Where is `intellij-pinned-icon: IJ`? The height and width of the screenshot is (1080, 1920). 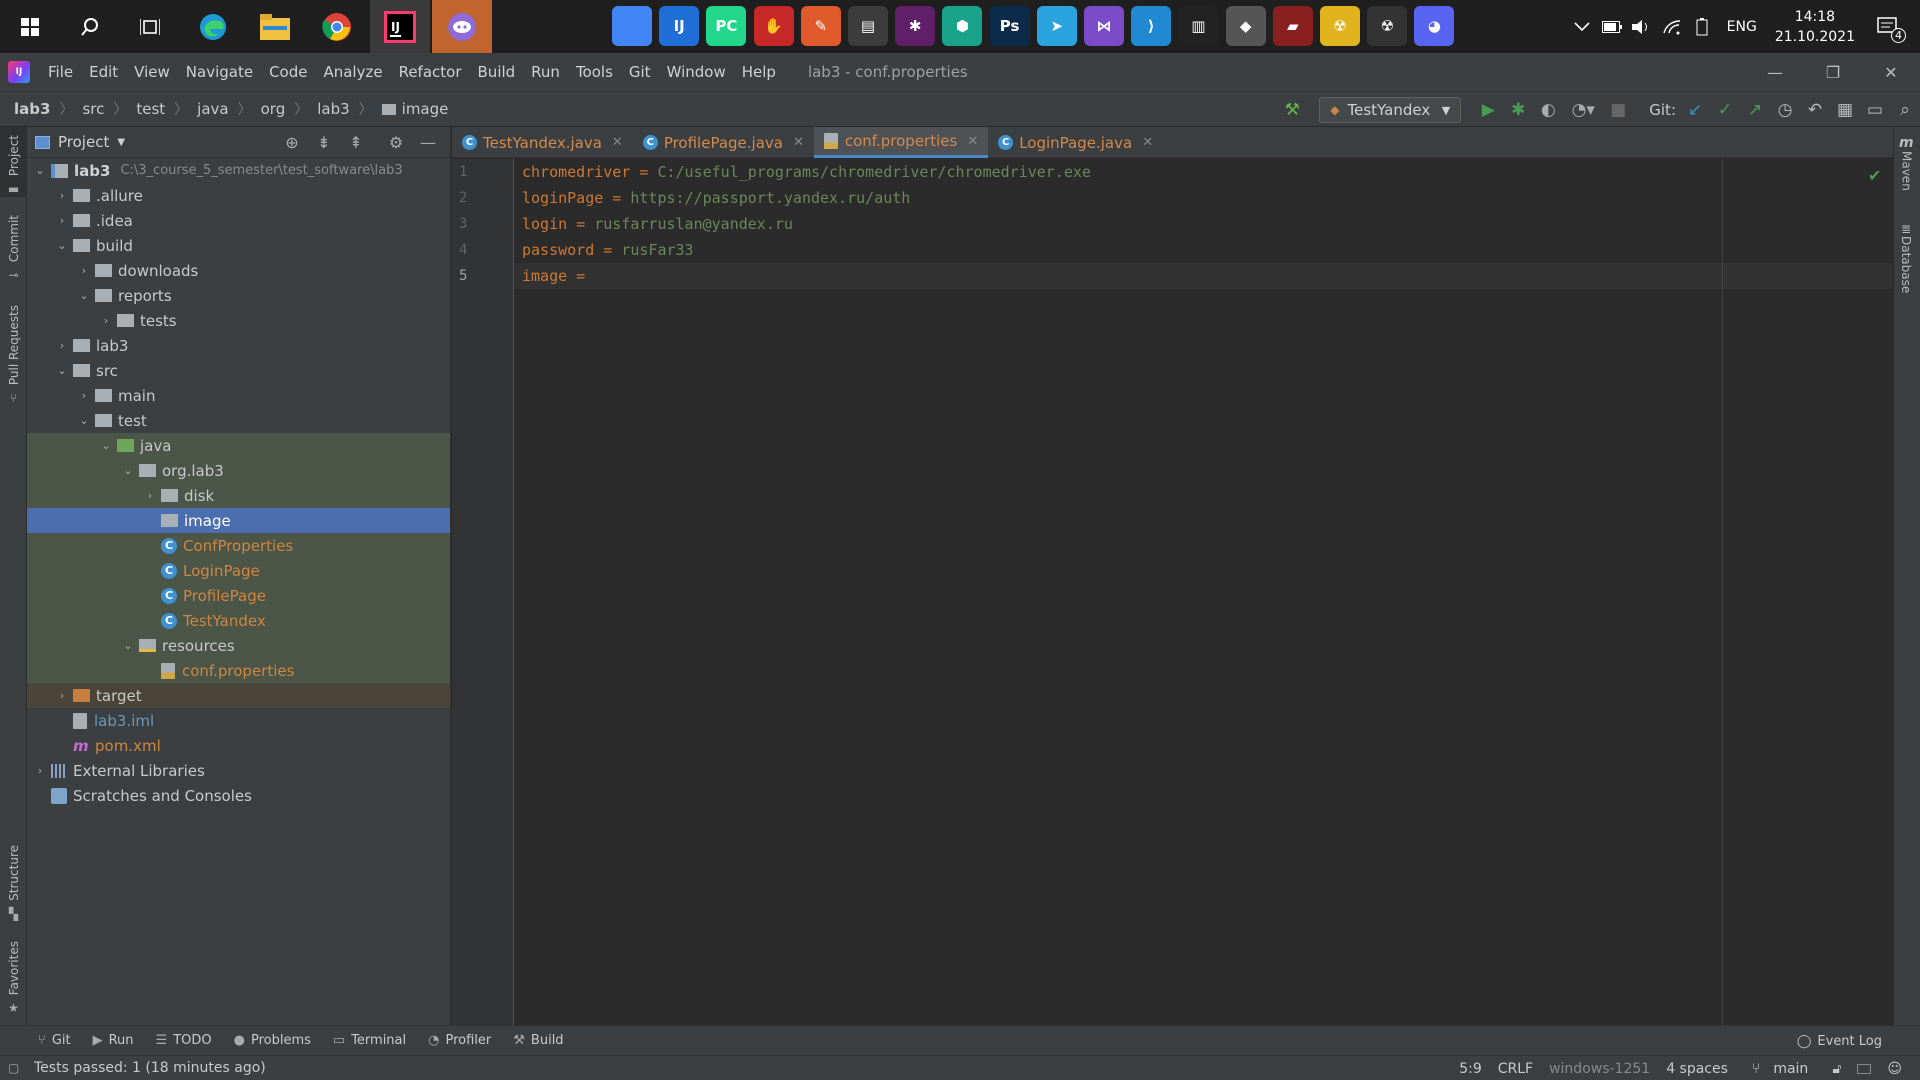
intellij-pinned-icon: IJ is located at coordinates (679, 26).